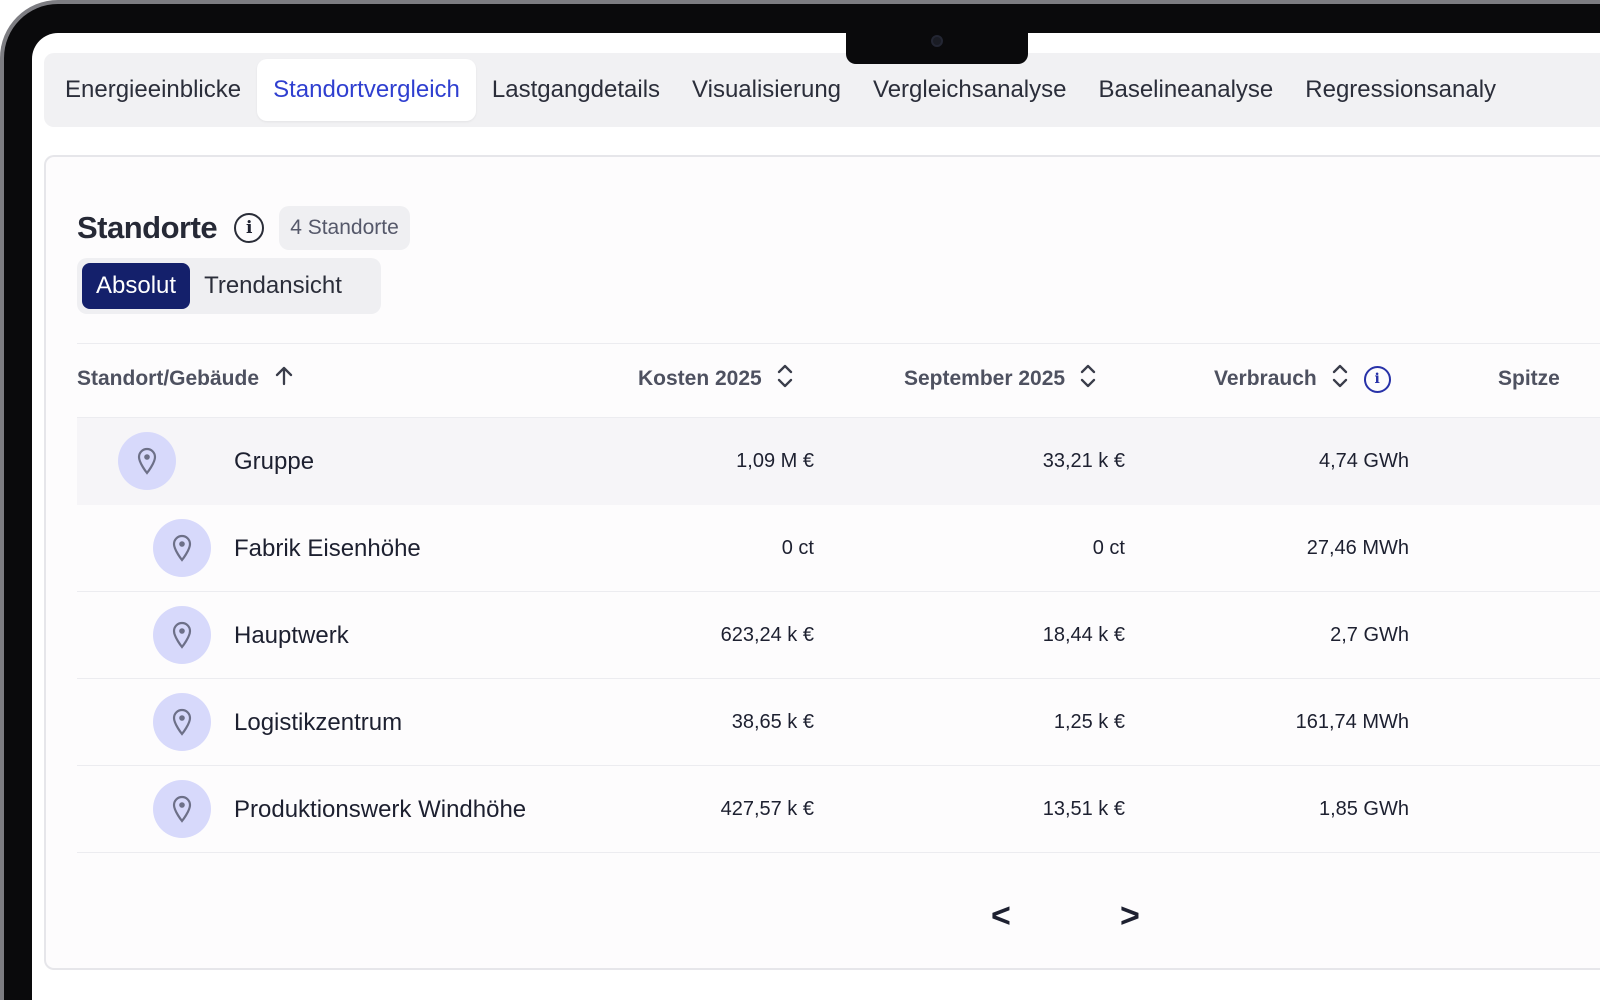  What do you see at coordinates (767, 635) in the screenshot?
I see `row-costs: 623,24 k €` at bounding box center [767, 635].